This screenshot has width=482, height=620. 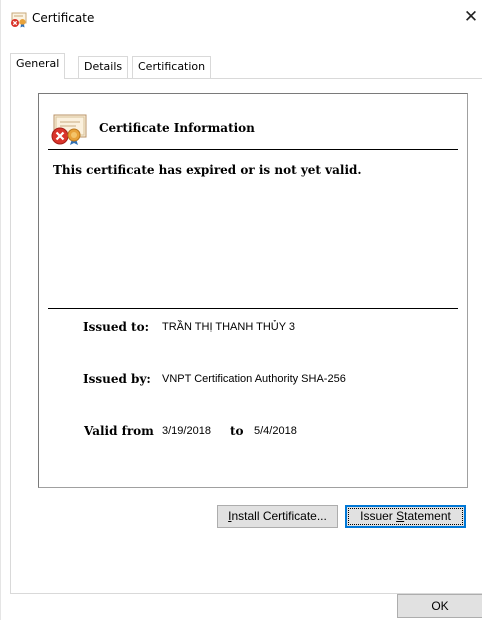 What do you see at coordinates (237, 431) in the screenshot?
I see `valid-to-label: to` at bounding box center [237, 431].